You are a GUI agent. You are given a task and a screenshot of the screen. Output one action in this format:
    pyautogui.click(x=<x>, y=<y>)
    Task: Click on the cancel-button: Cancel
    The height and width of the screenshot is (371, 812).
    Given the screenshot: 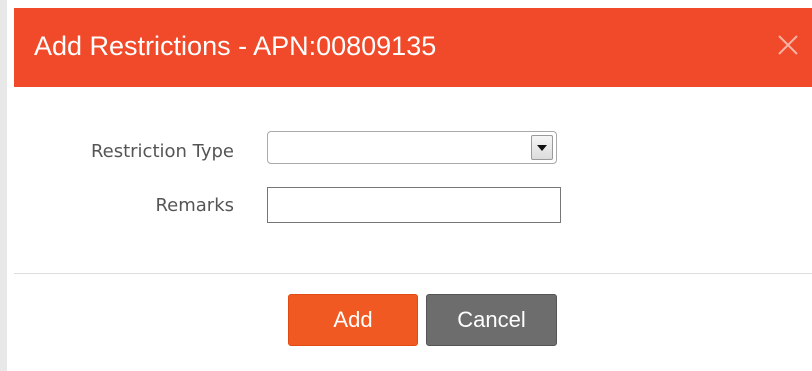 What is the action you would take?
    pyautogui.click(x=491, y=320)
    